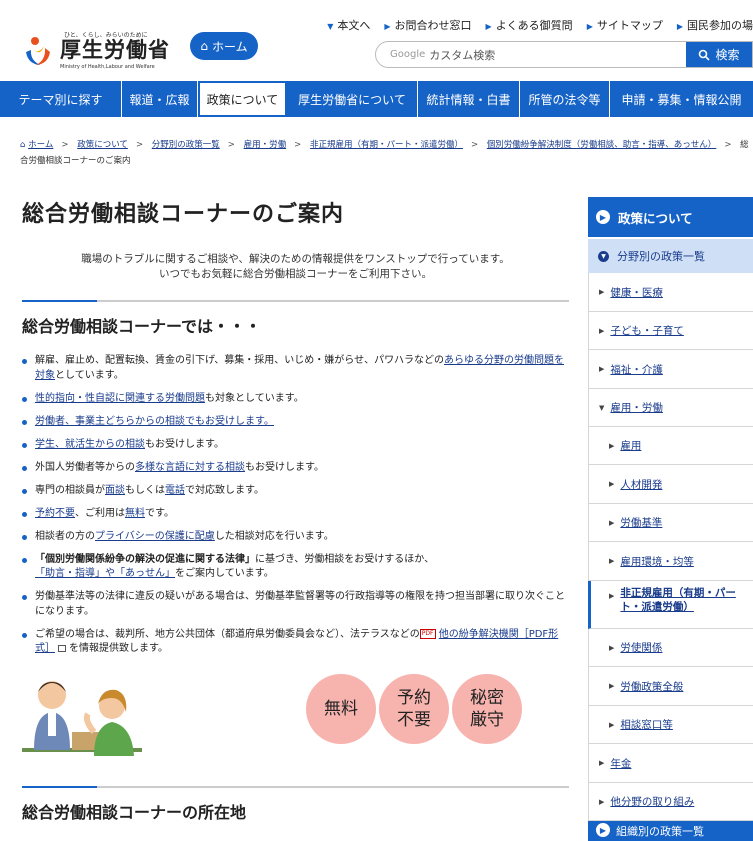 The image size is (753, 841). What do you see at coordinates (40, 145) in the screenshot?
I see `breadcrumb-home: ホーム` at bounding box center [40, 145].